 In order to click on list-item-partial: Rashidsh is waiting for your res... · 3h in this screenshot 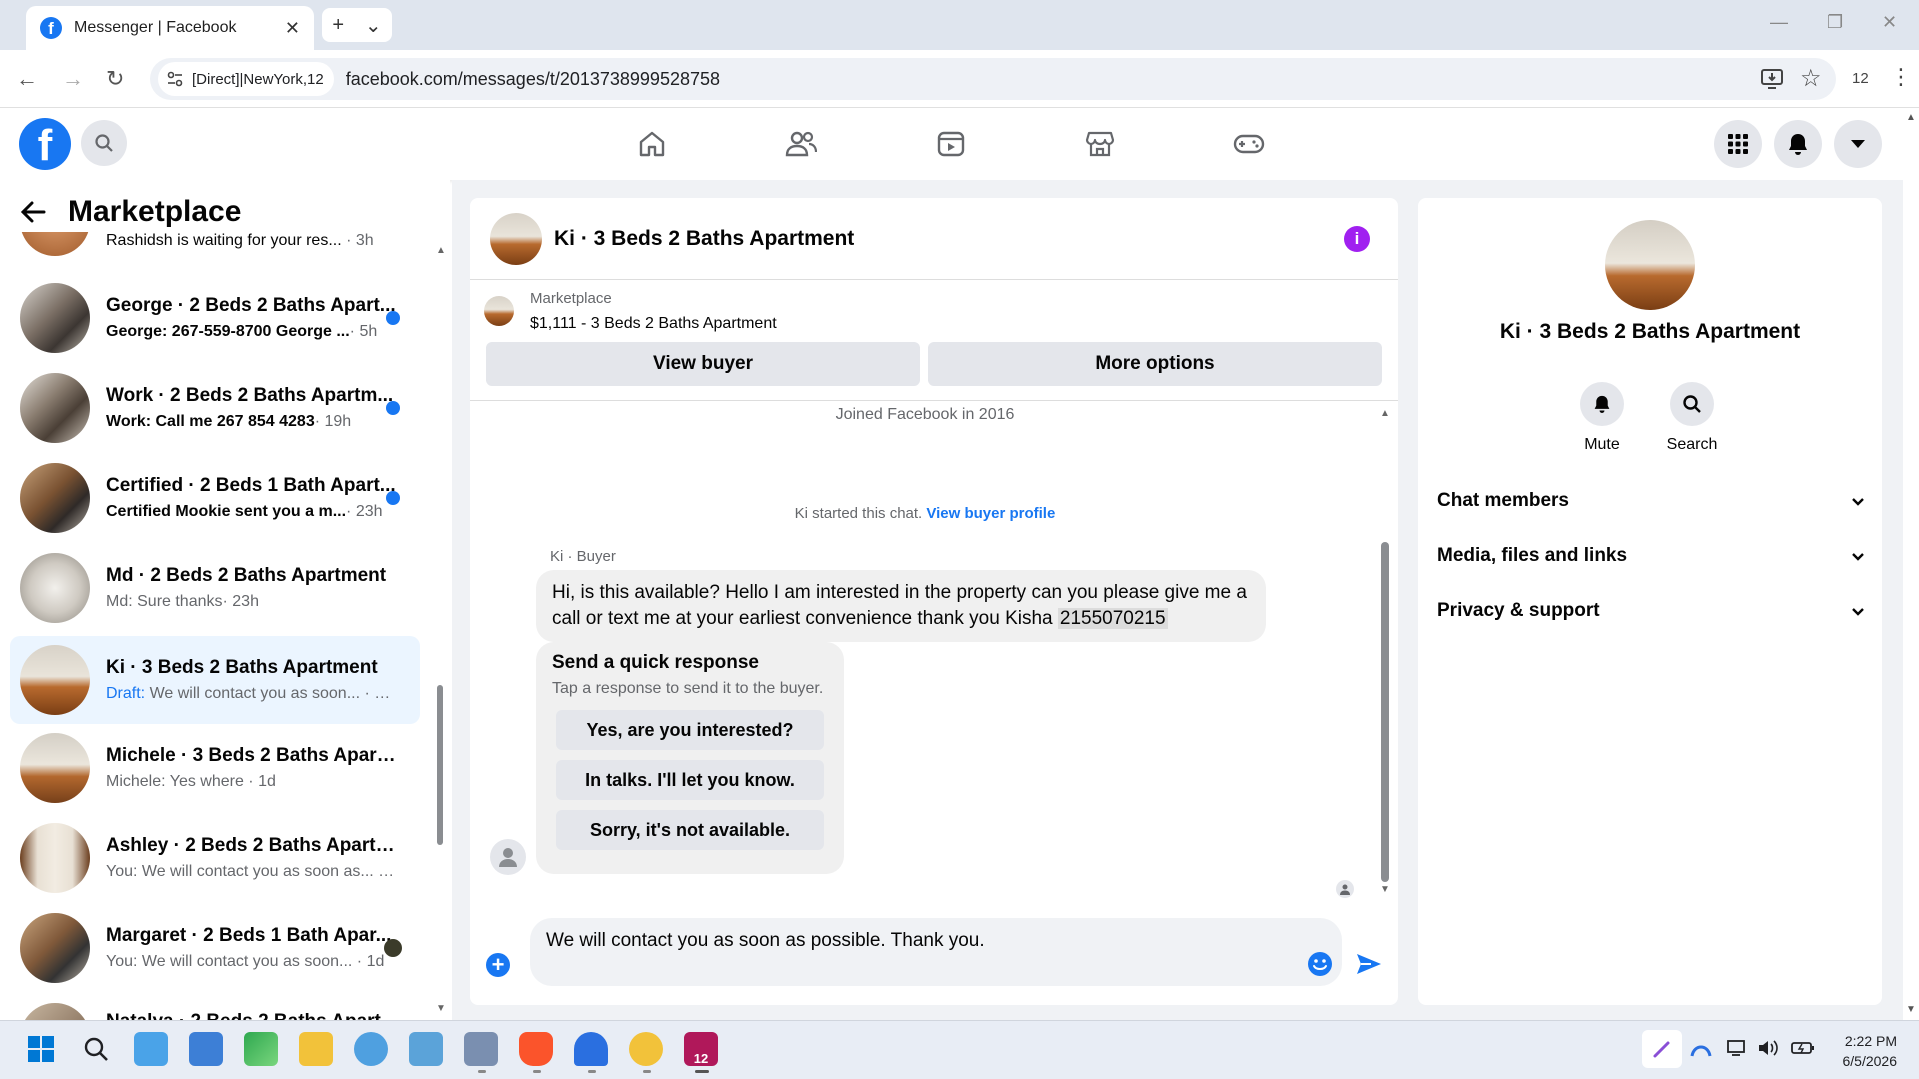, I will do `click(215, 248)`.